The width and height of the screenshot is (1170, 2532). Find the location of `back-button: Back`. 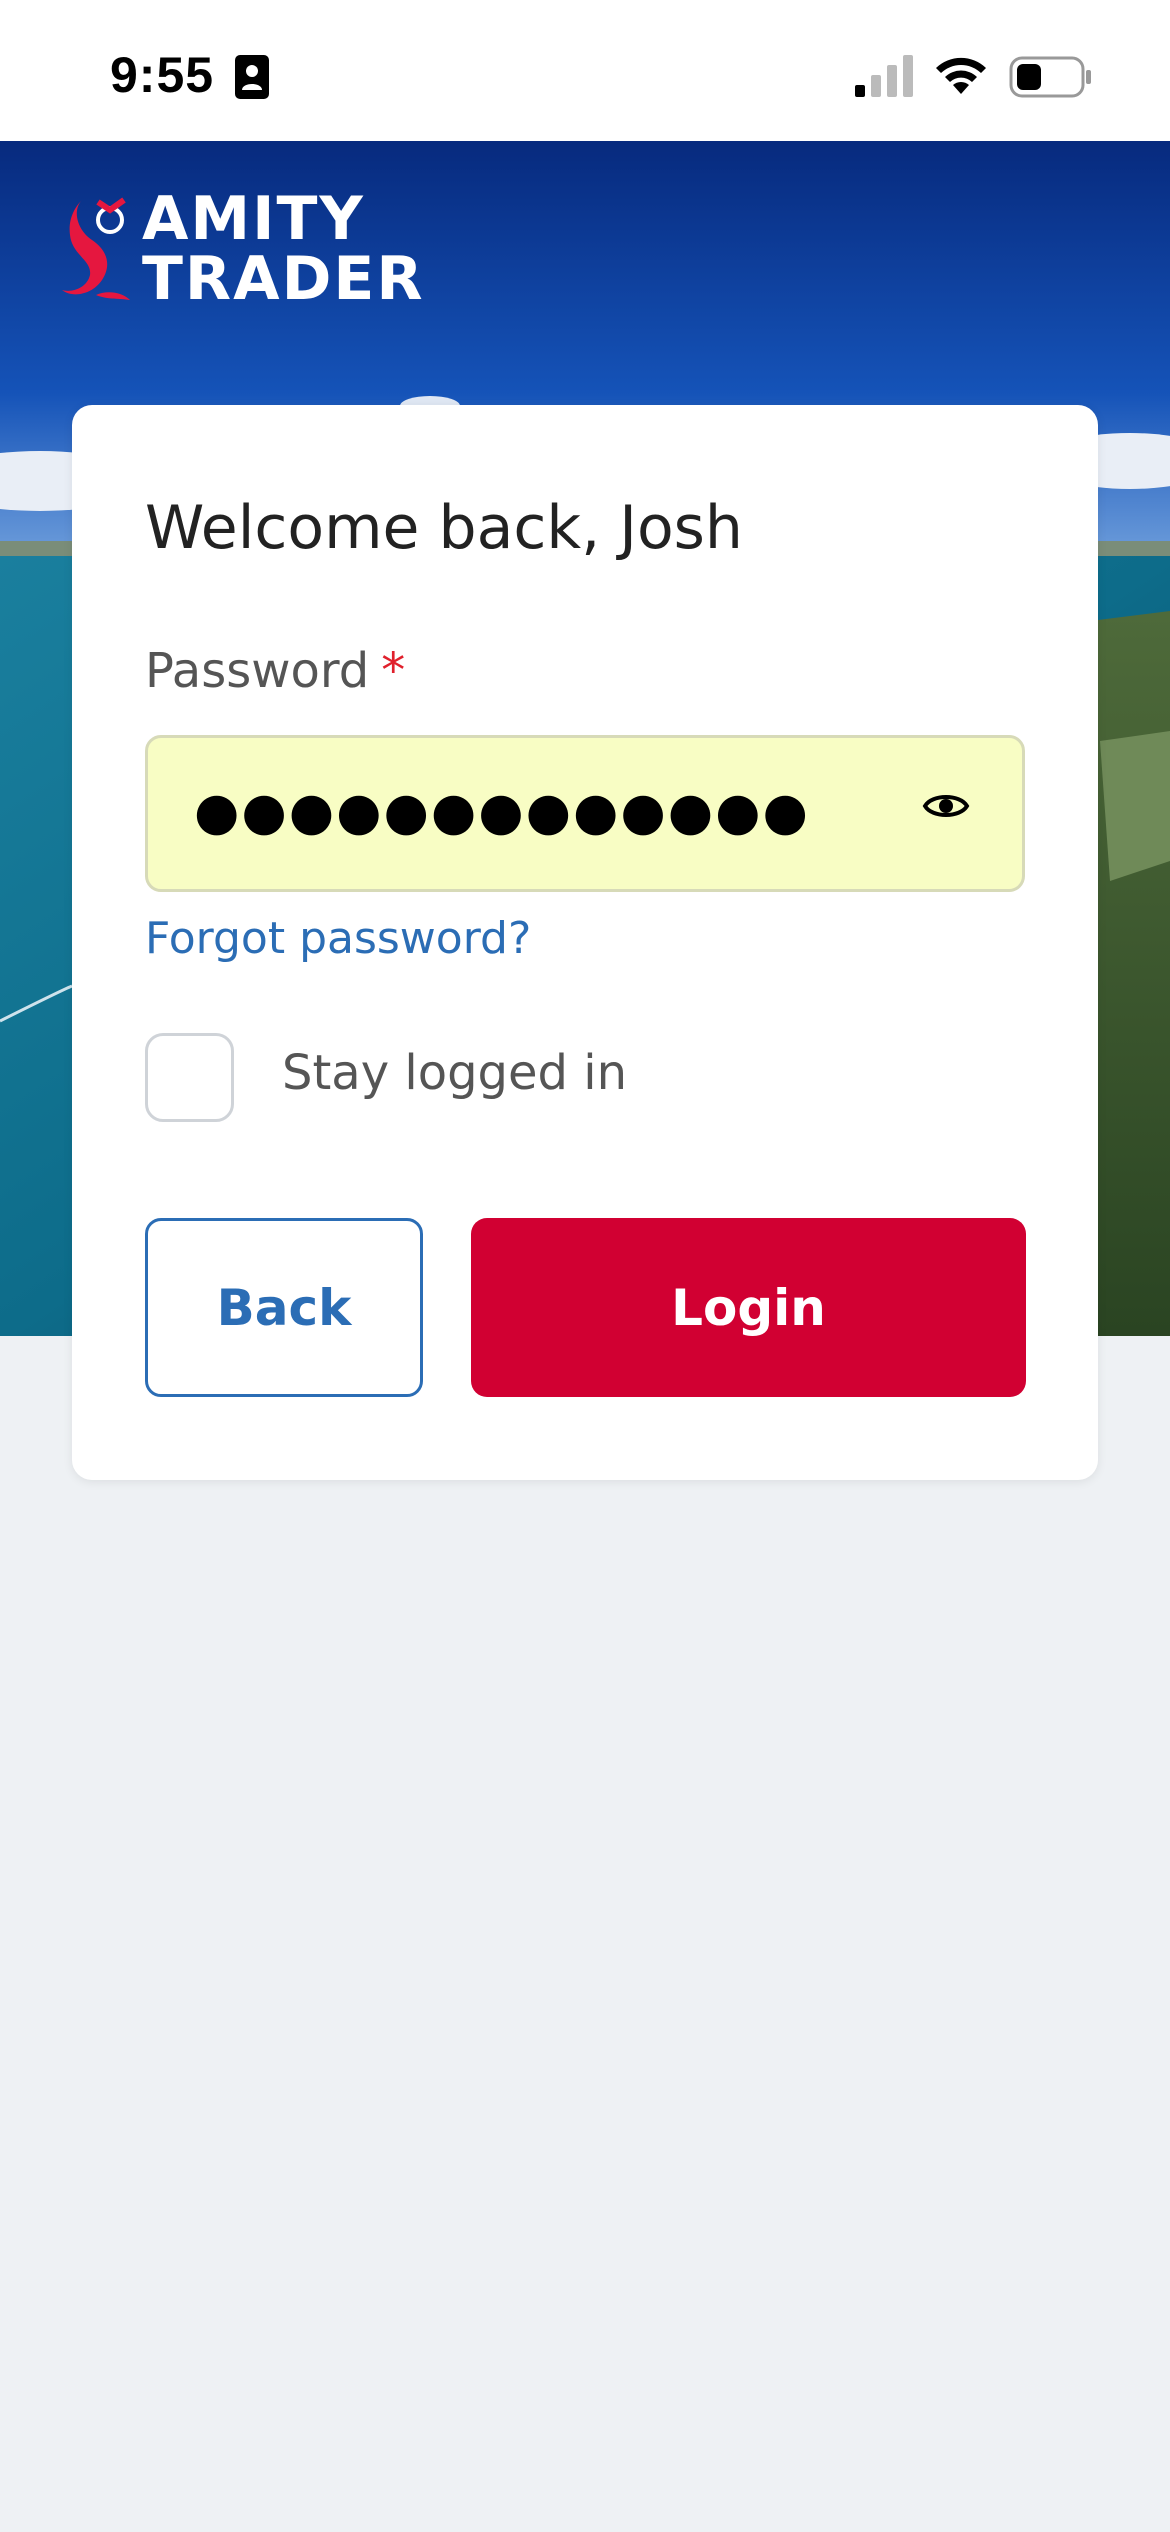

back-button: Back is located at coordinates (284, 1307).